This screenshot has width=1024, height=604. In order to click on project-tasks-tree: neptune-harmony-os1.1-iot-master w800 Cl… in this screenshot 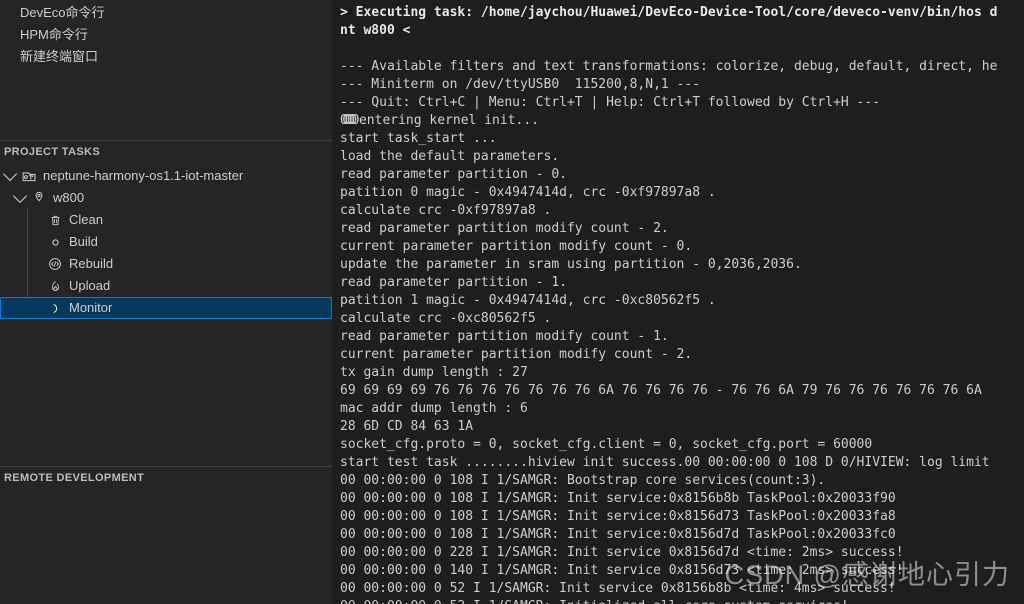, I will do `click(166, 241)`.